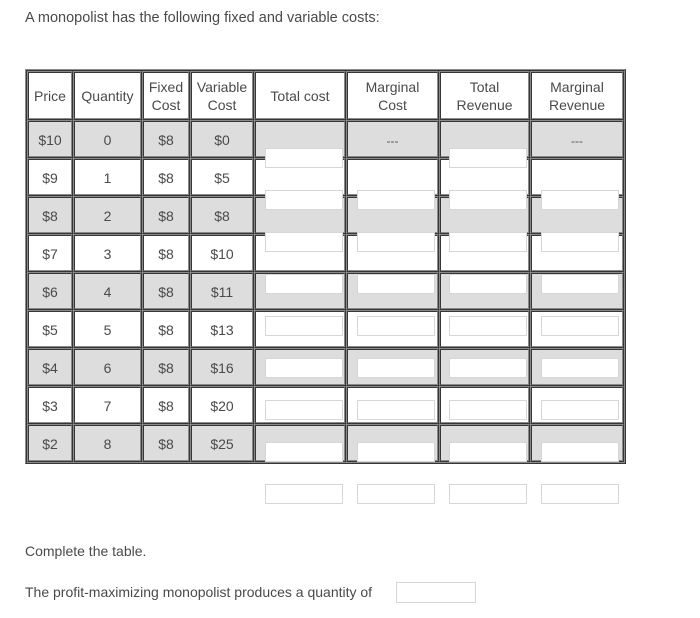 Image resolution: width=700 pixels, height=618 pixels. I want to click on header-marginal-revenue: Marginal Revenue, so click(577, 95).